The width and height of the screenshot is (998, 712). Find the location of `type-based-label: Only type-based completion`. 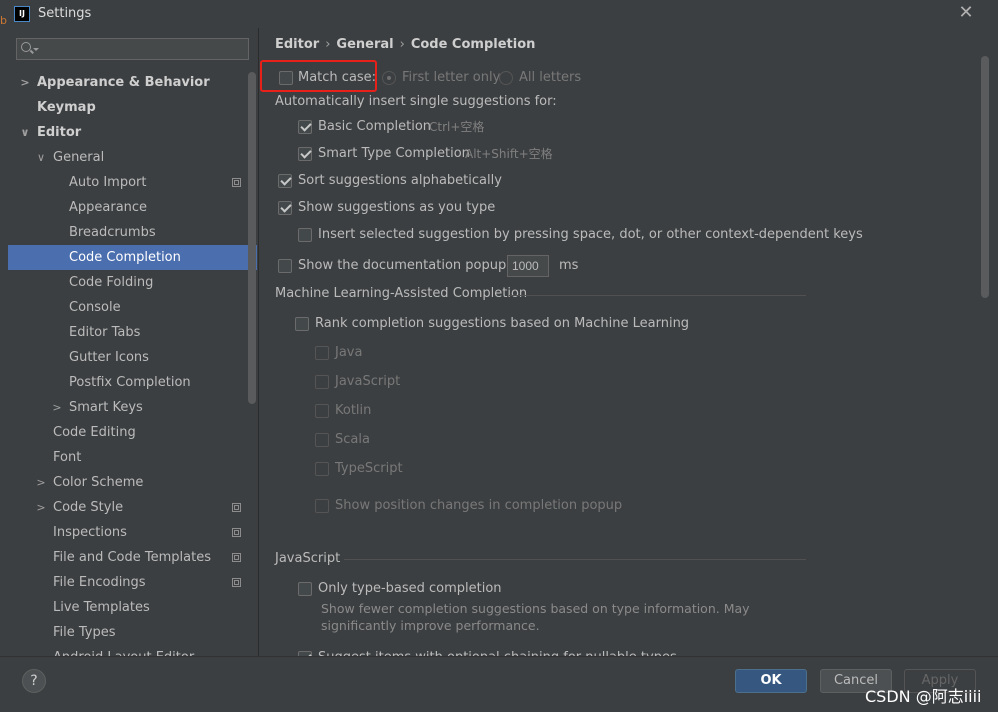

type-based-label: Only type-based completion is located at coordinates (410, 588).